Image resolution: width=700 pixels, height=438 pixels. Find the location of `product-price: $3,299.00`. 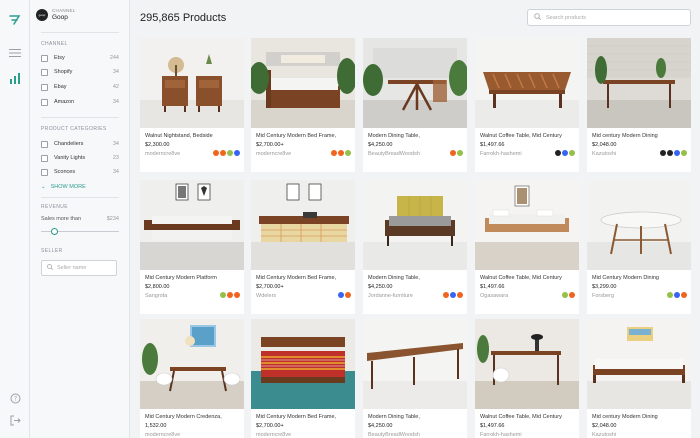

product-price: $3,299.00 is located at coordinates (604, 287).